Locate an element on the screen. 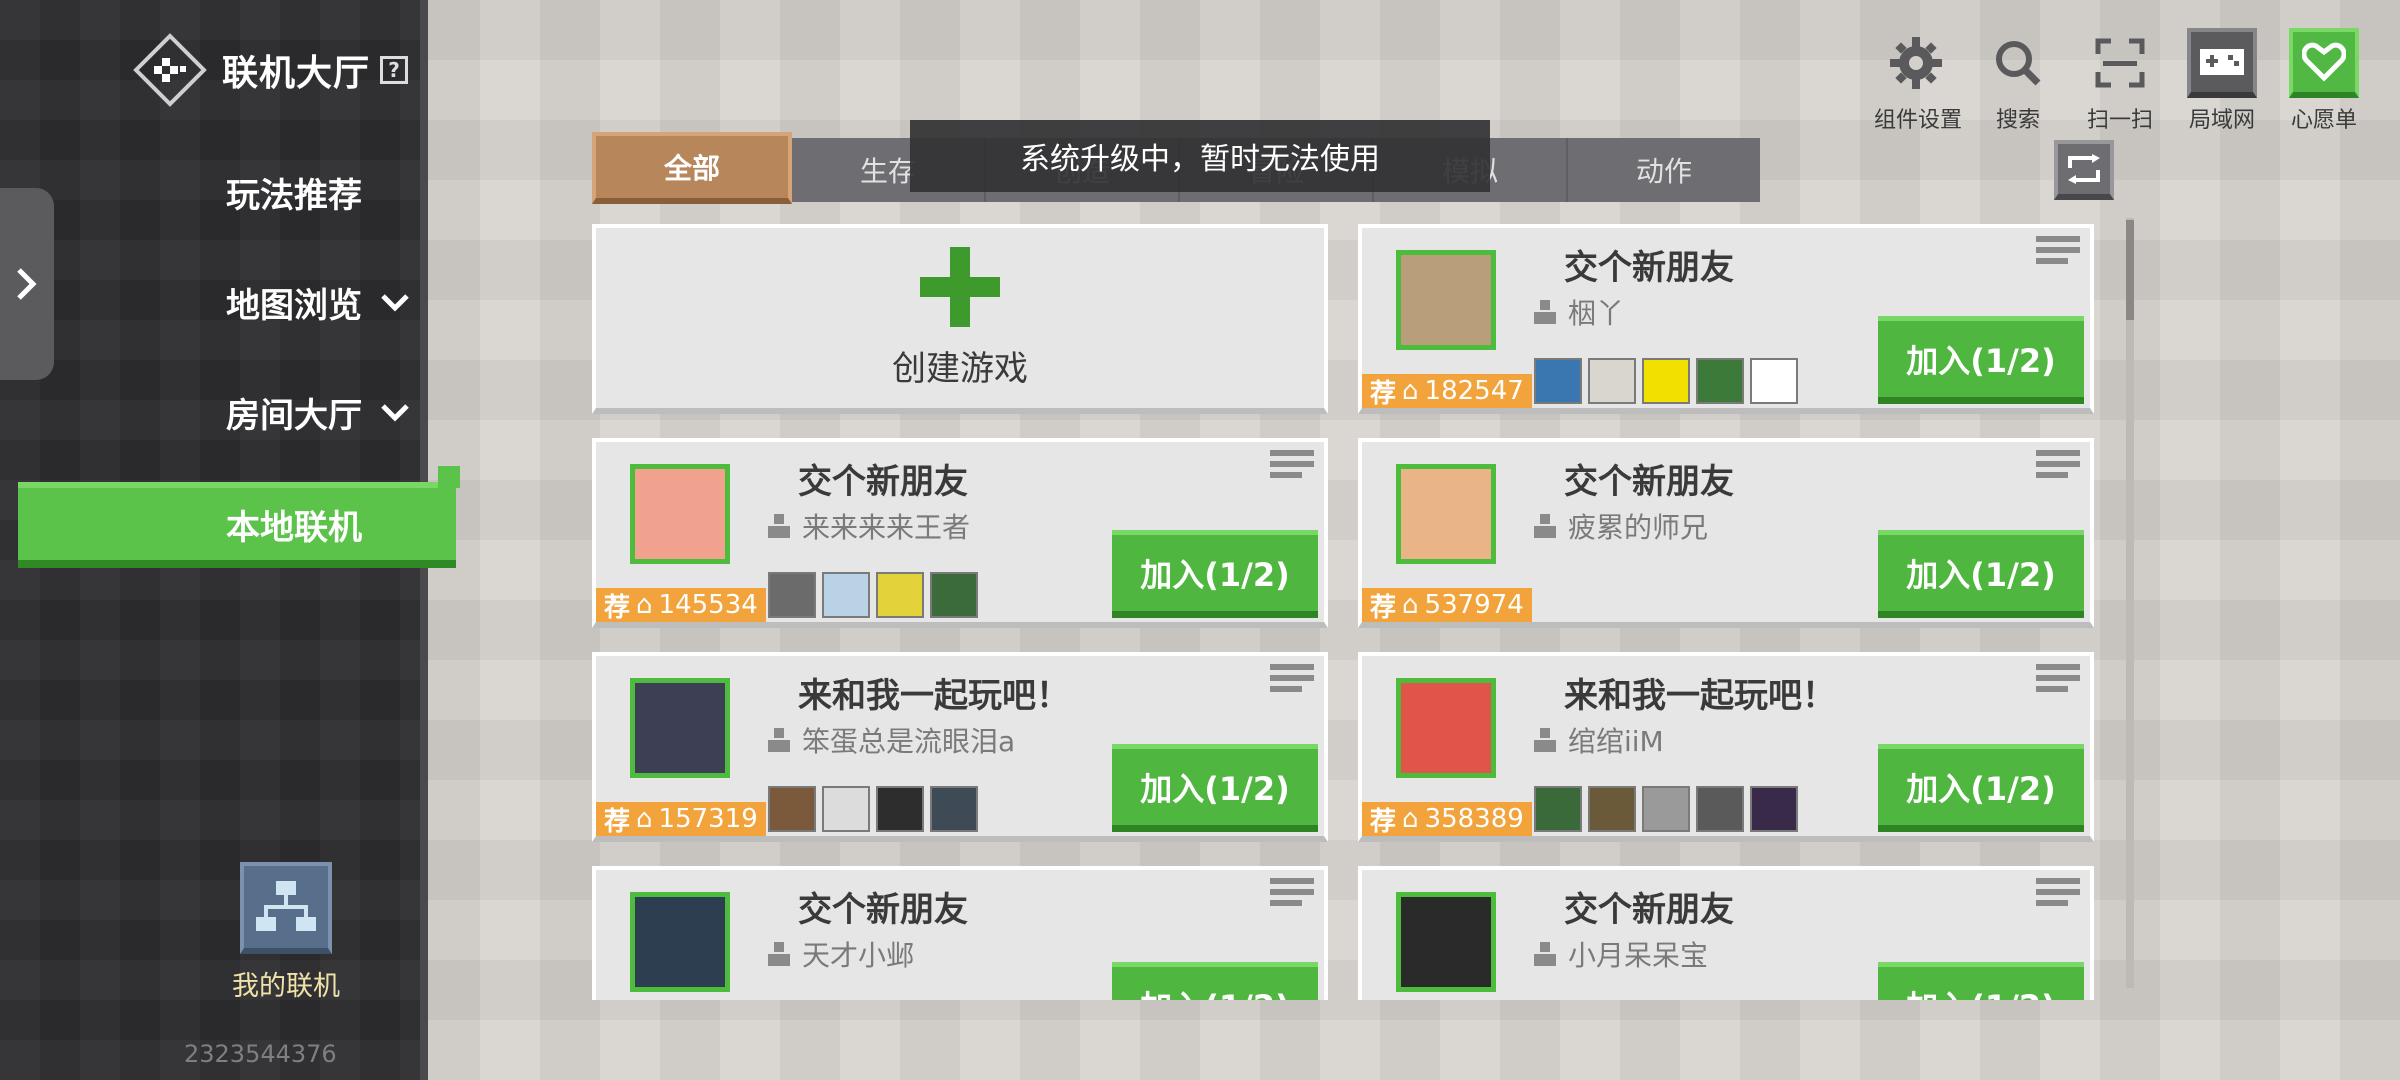  plus-icon is located at coordinates (960, 286).